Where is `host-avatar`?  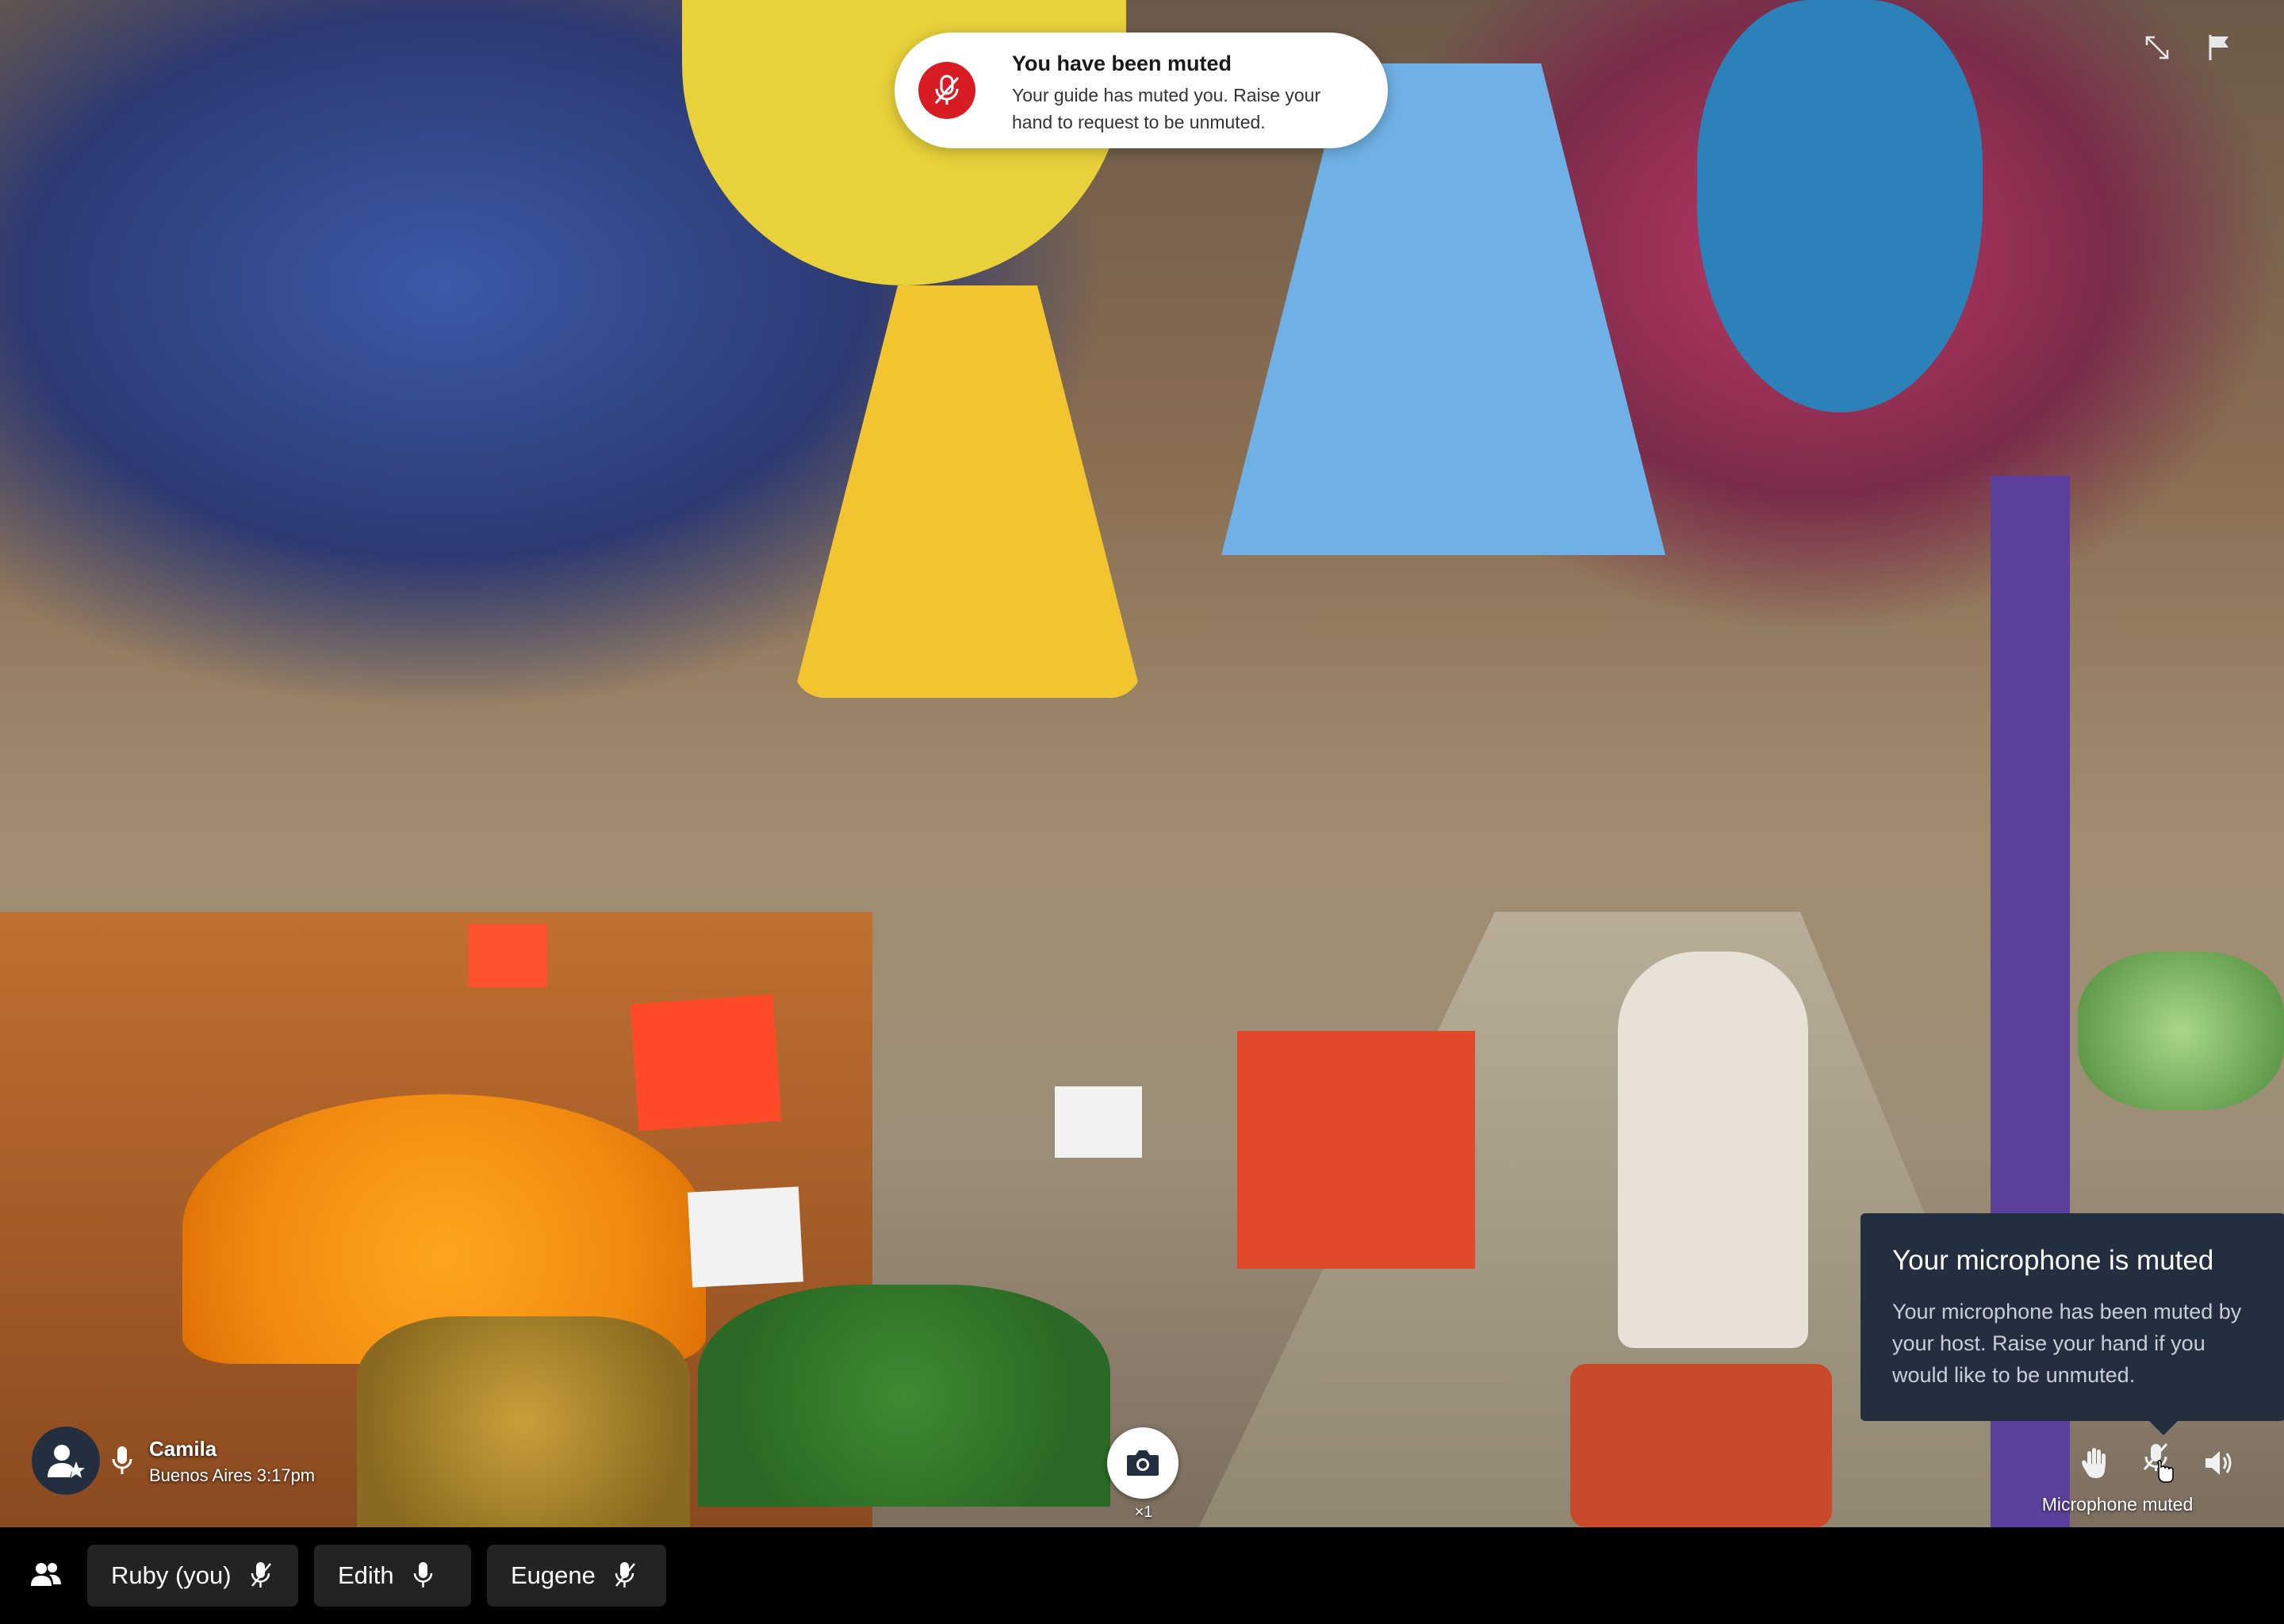
host-avatar is located at coordinates (66, 1461).